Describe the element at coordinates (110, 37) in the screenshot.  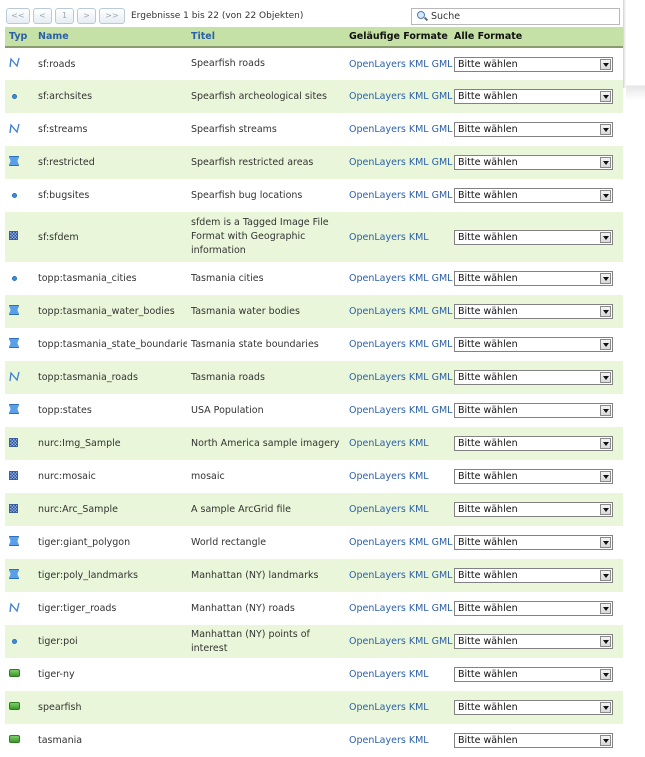
I see `column-header-name: Name` at that location.